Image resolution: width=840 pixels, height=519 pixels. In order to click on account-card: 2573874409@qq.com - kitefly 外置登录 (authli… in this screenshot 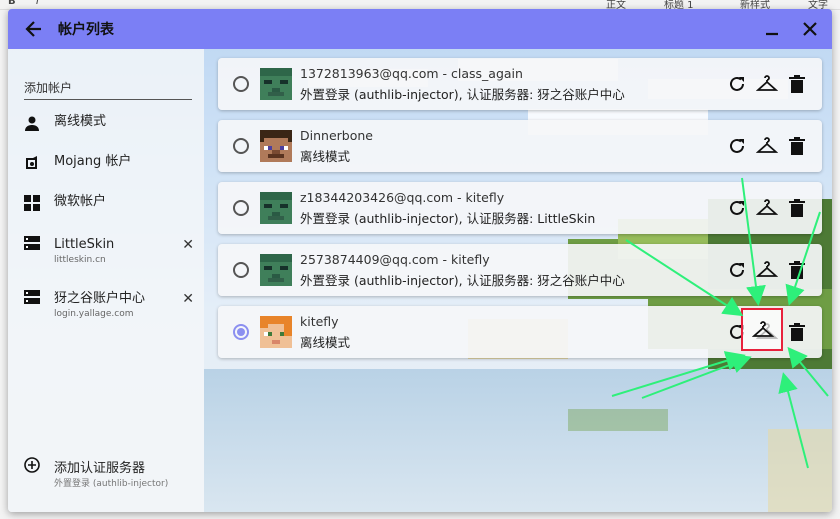, I will do `click(520, 270)`.